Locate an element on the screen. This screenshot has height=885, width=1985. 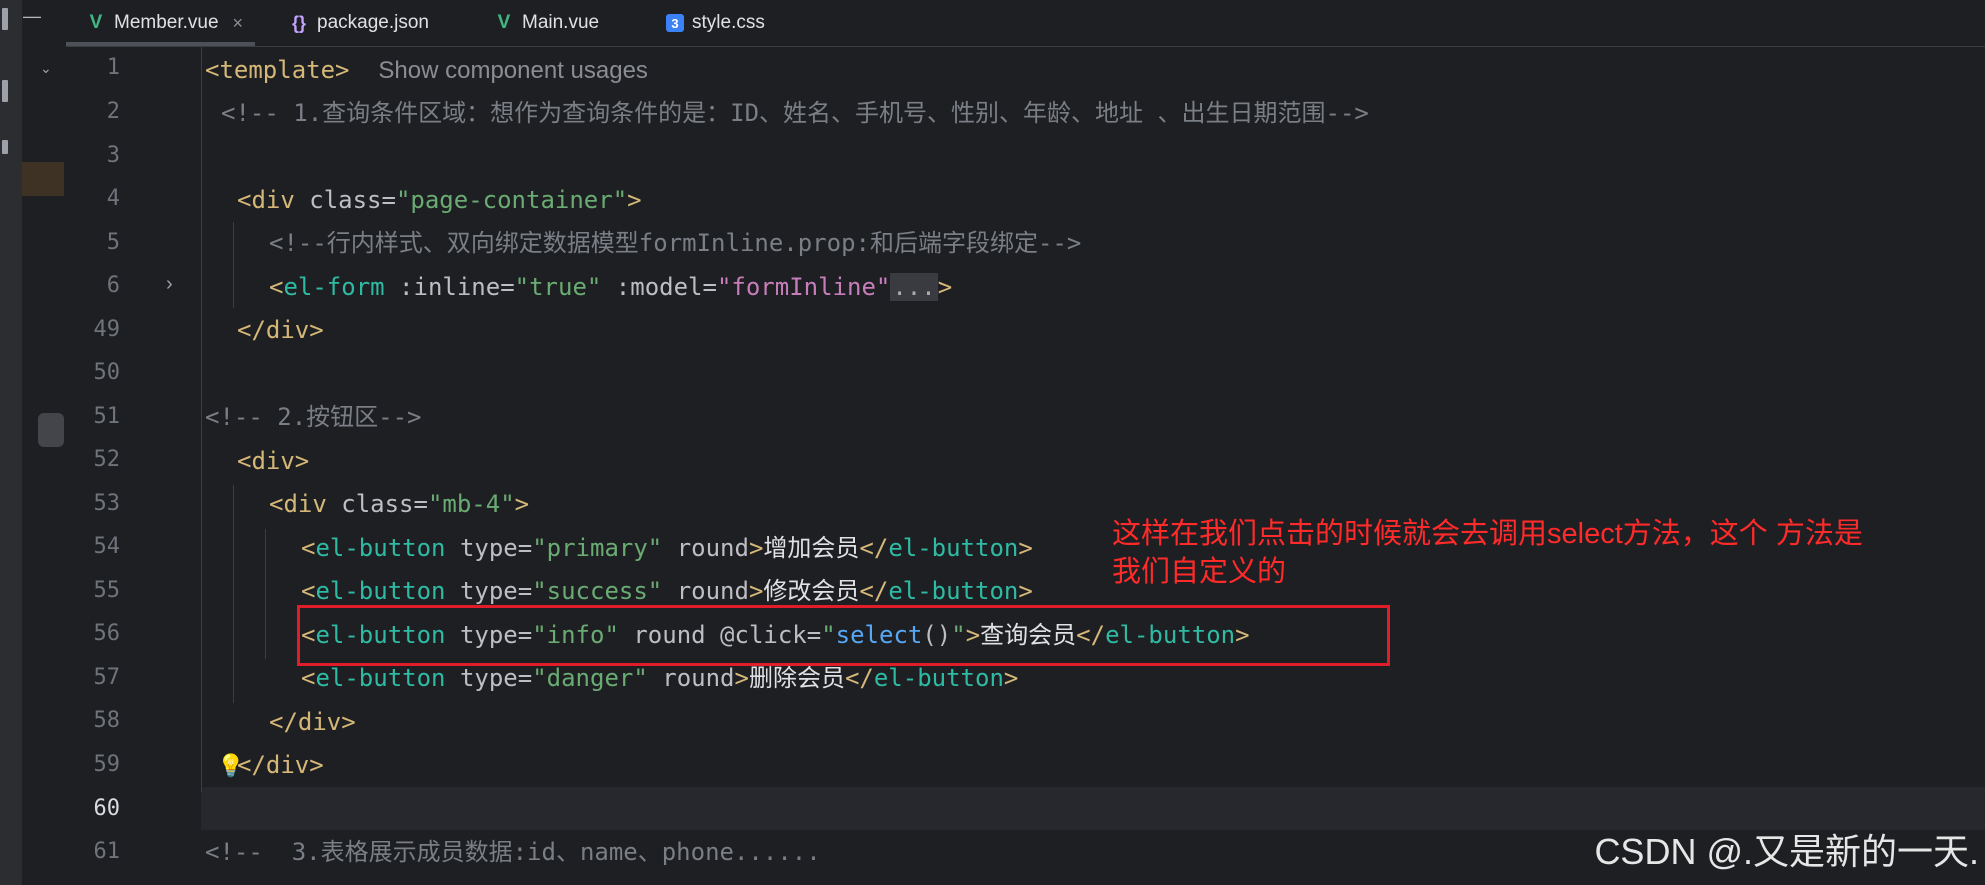
div-tag: <div is located at coordinates (273, 200).